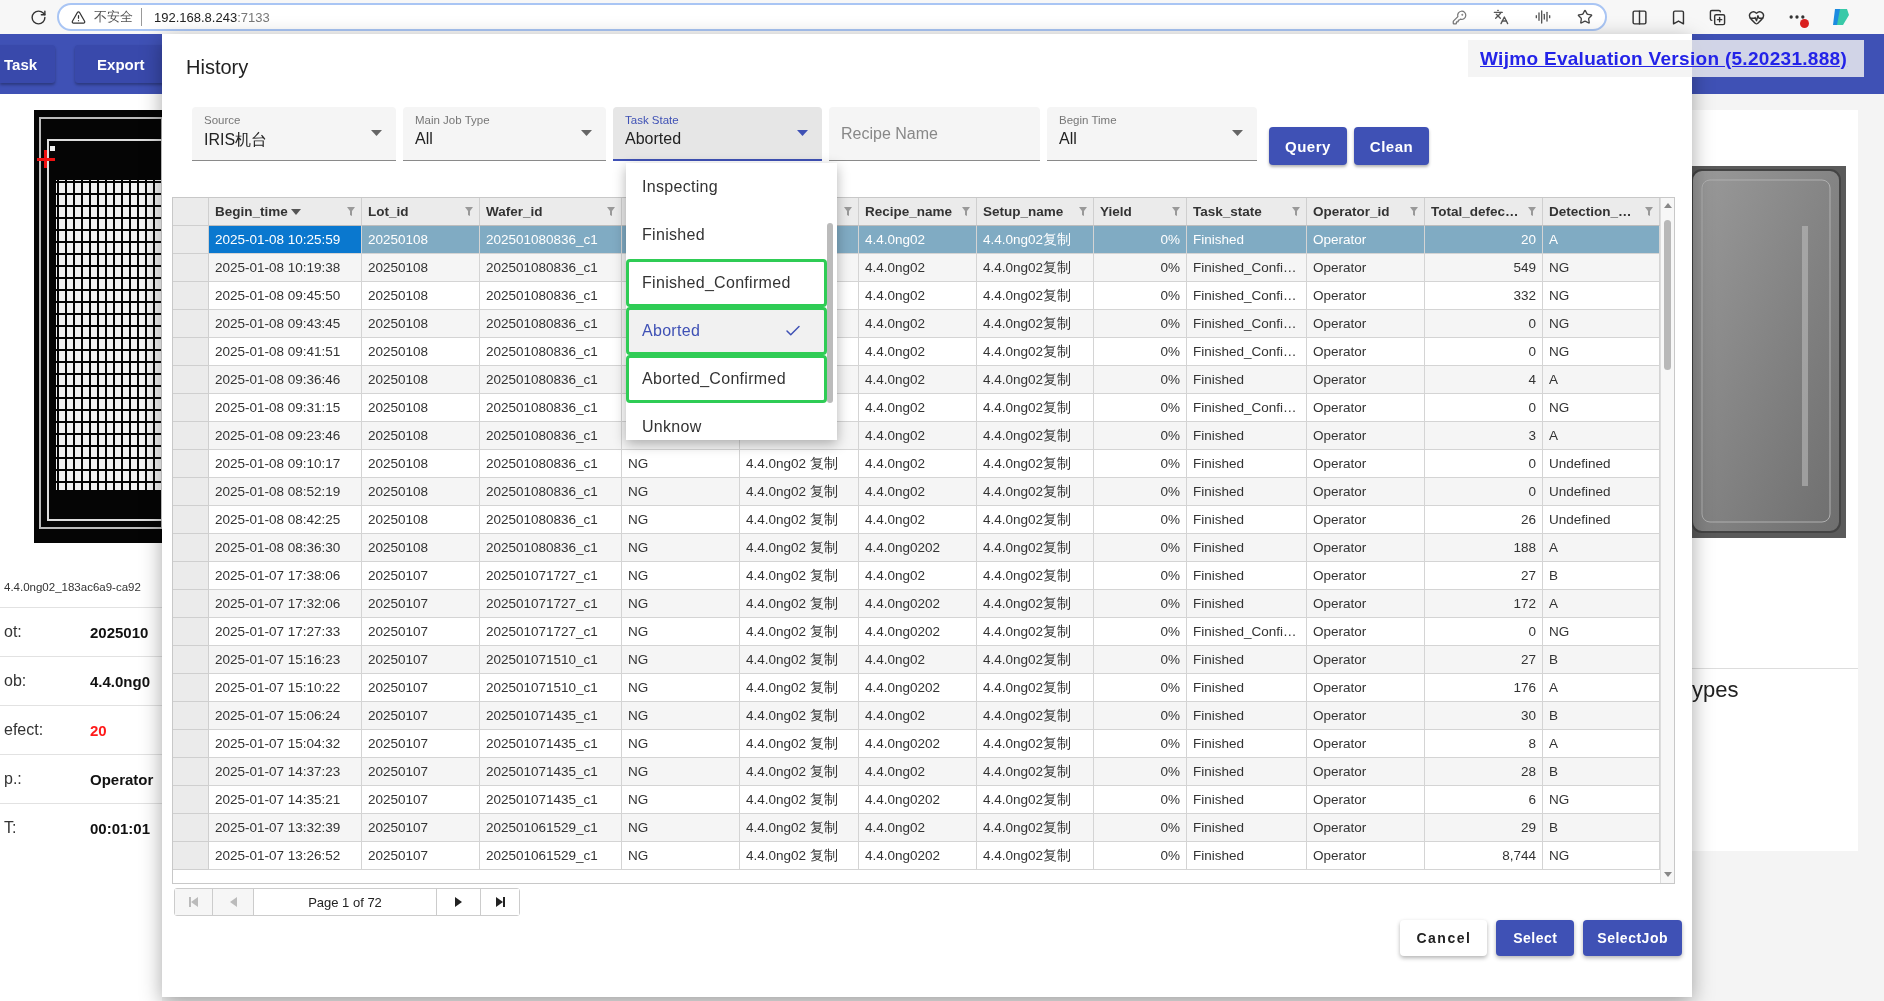  What do you see at coordinates (1501, 17) in the screenshot?
I see `translate-icon` at bounding box center [1501, 17].